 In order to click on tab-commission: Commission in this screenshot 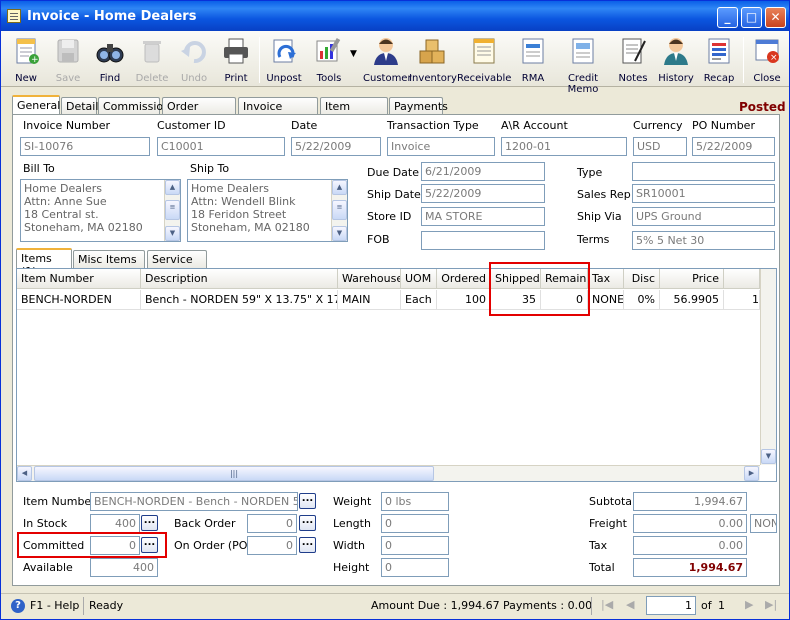, I will do `click(134, 106)`.